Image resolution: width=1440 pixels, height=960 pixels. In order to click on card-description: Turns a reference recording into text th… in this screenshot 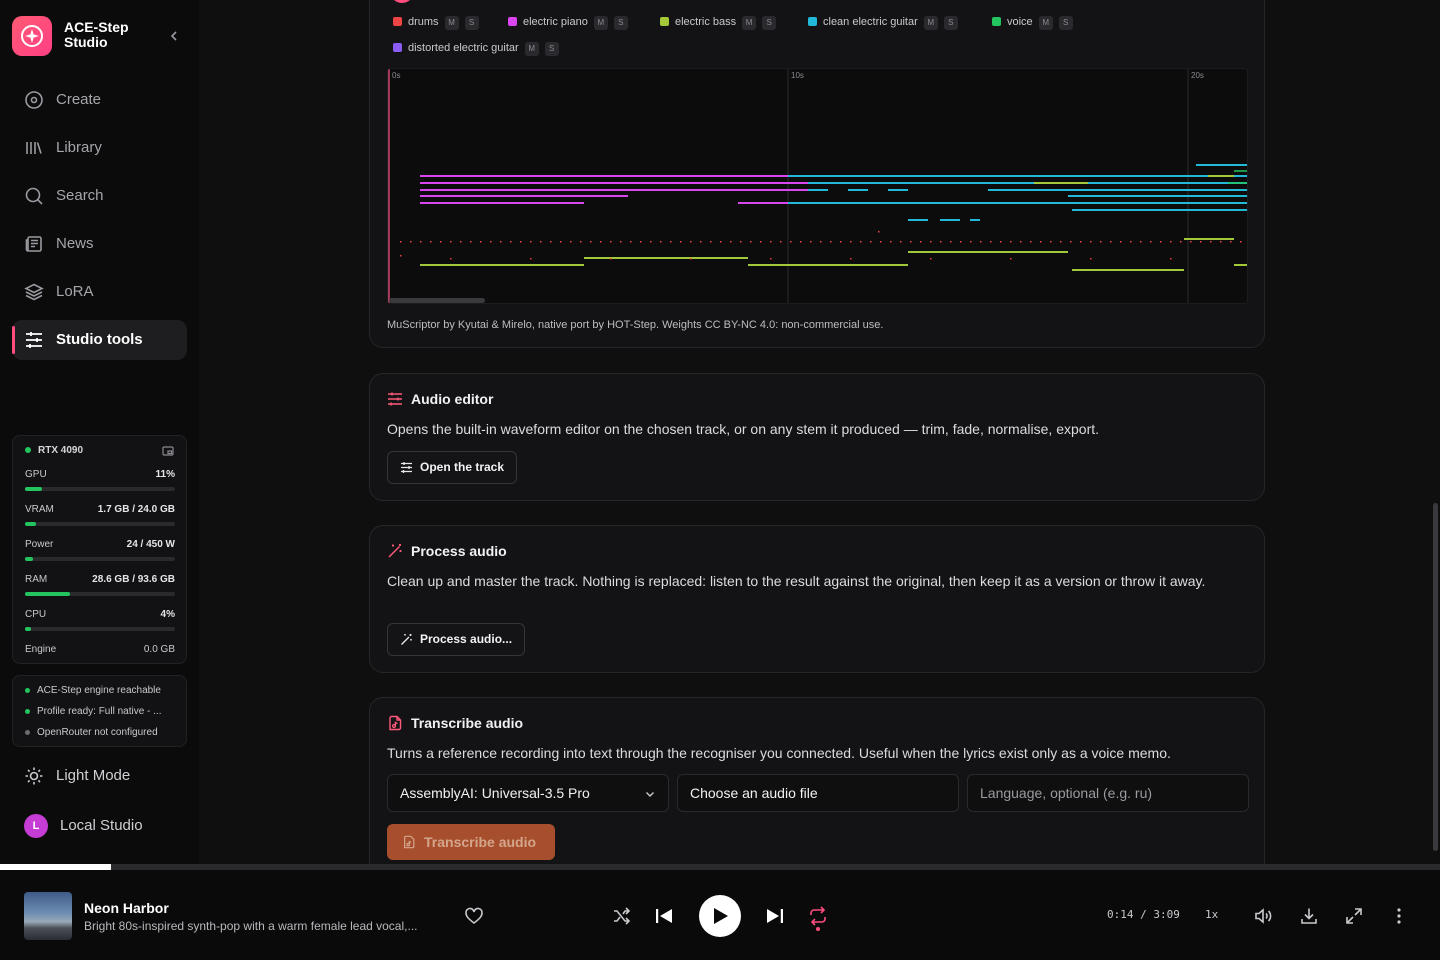, I will do `click(779, 753)`.